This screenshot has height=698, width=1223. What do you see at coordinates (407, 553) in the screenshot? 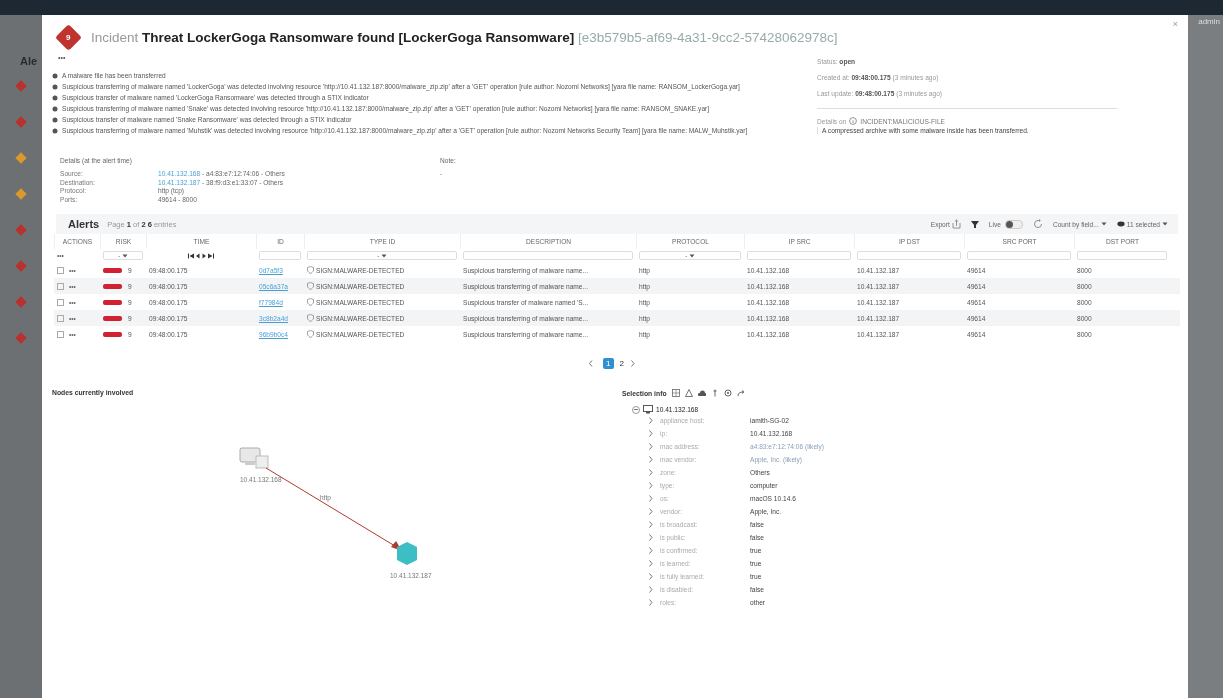
I see `hexagon-node-icon` at bounding box center [407, 553].